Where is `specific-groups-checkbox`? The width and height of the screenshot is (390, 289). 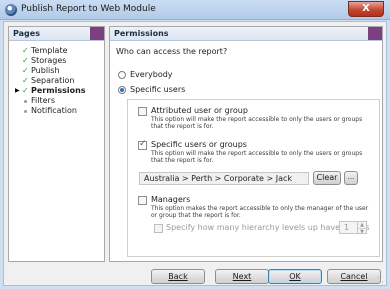
specific-groups-checkbox is located at coordinates (142, 144).